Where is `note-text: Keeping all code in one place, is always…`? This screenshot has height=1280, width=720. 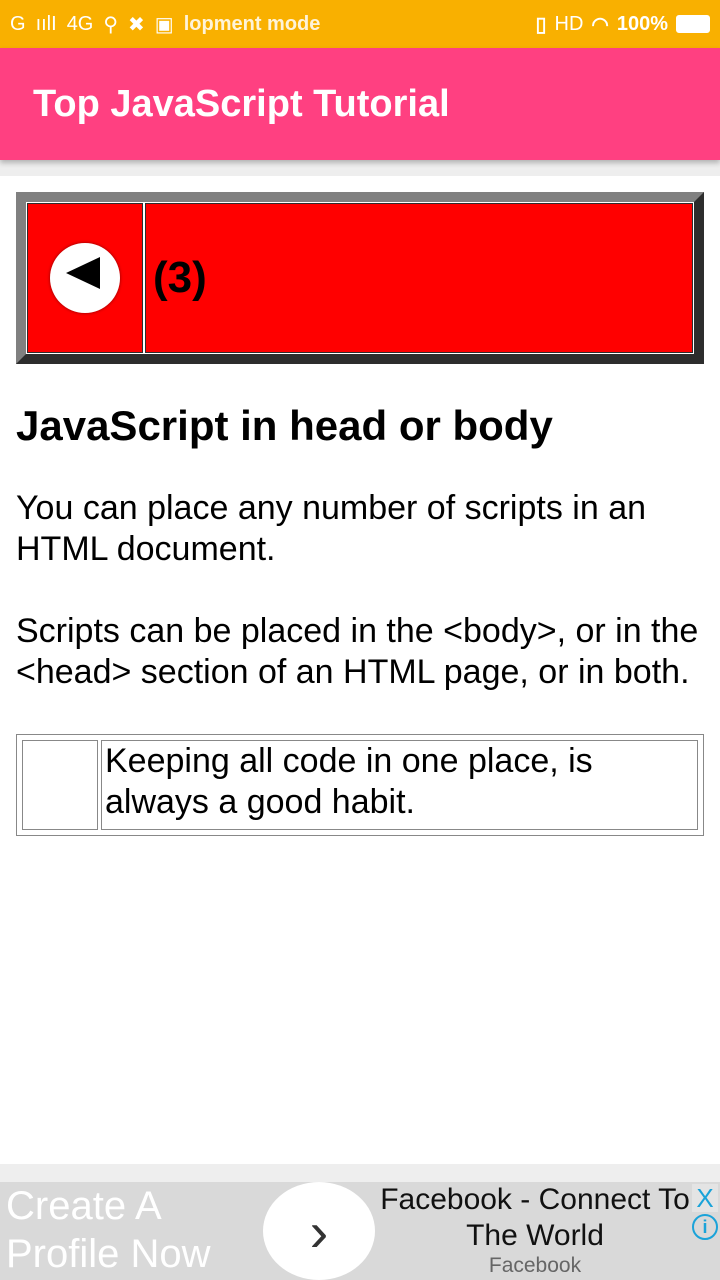
note-text: Keeping all code in one place, is always… is located at coordinates (399, 785).